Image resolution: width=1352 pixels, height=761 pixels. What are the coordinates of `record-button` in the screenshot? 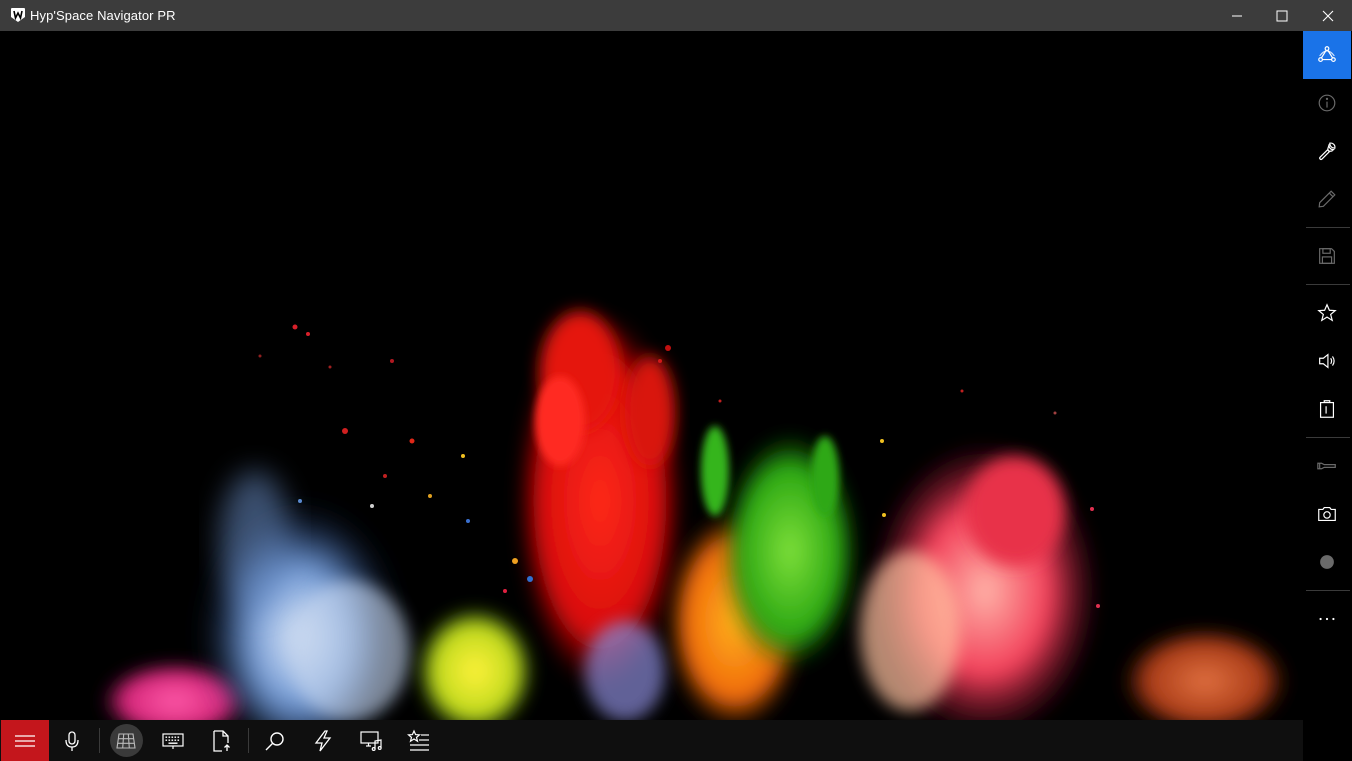 It's located at (1327, 562).